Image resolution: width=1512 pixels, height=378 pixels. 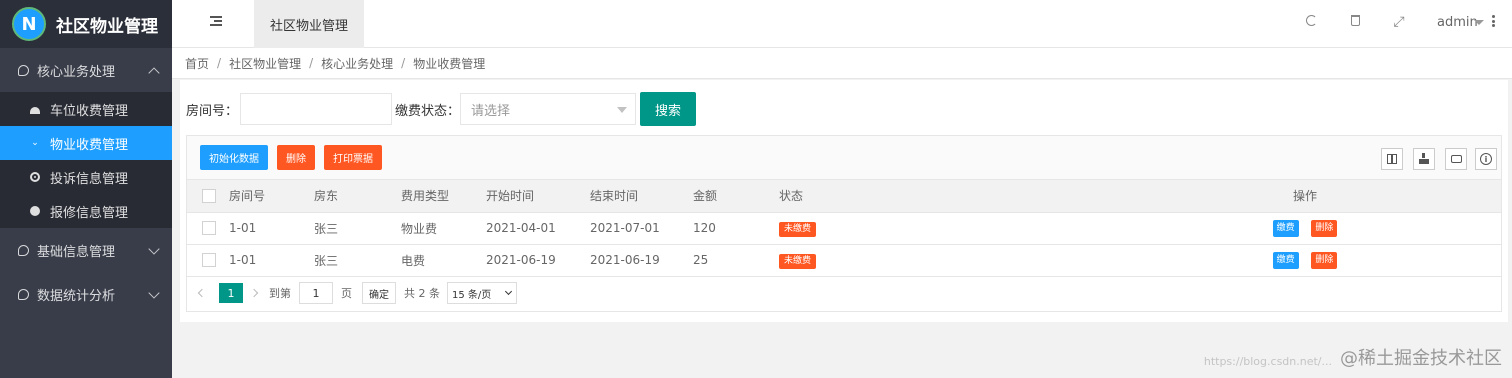 What do you see at coordinates (538, 196) in the screenshot?
I see `column-header: 开始时间` at bounding box center [538, 196].